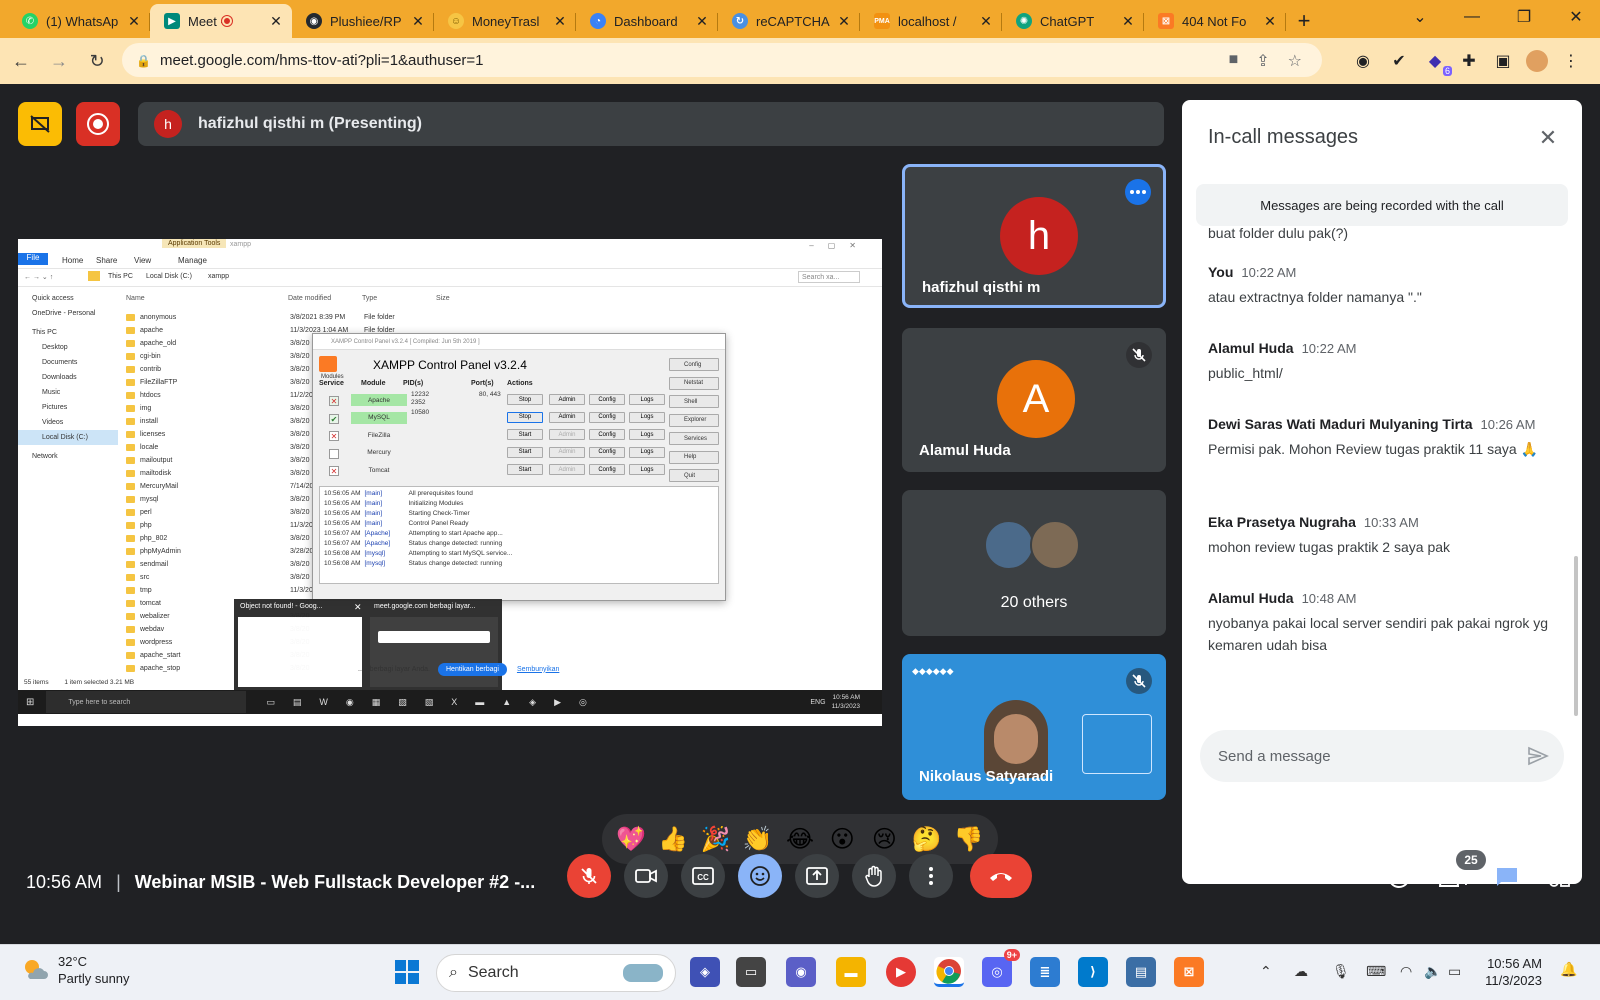  What do you see at coordinates (435, 702) in the screenshot?
I see `taskbar-apps: ▭▤W◉▦▨▧X▬▲◈▶◎` at bounding box center [435, 702].